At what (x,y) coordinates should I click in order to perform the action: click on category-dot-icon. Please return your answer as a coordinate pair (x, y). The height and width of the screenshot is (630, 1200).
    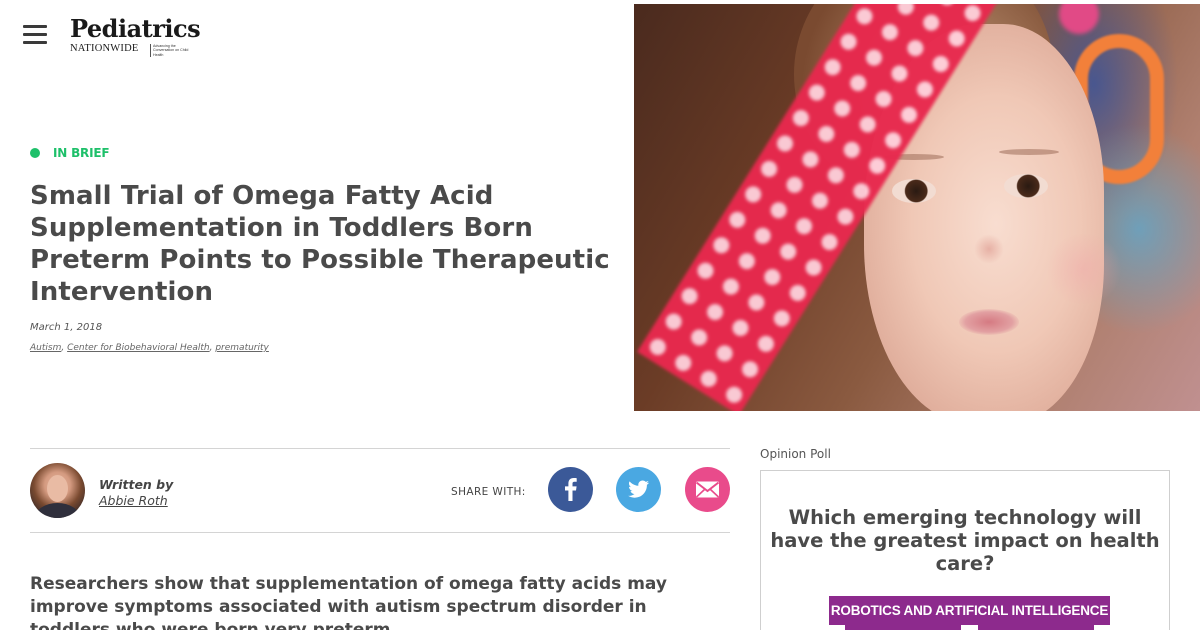
    Looking at the image, I should click on (35, 153).